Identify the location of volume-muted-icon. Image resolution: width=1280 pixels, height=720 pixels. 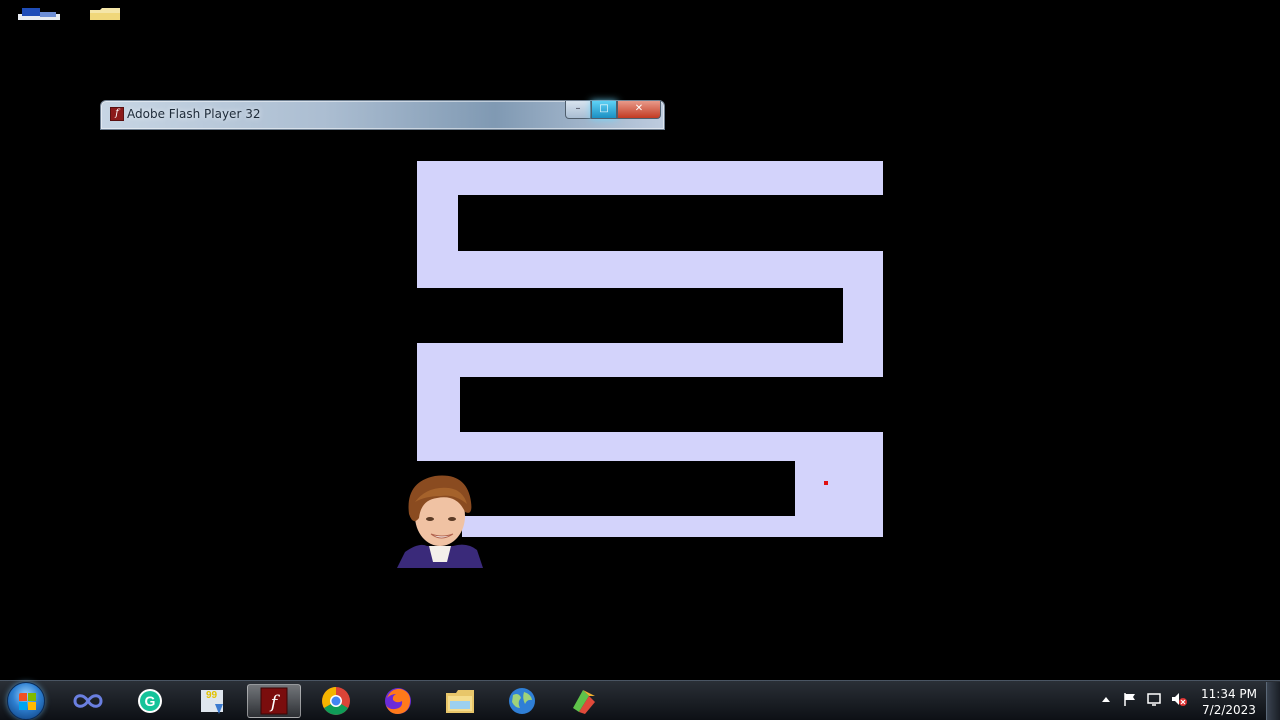
(1178, 699).